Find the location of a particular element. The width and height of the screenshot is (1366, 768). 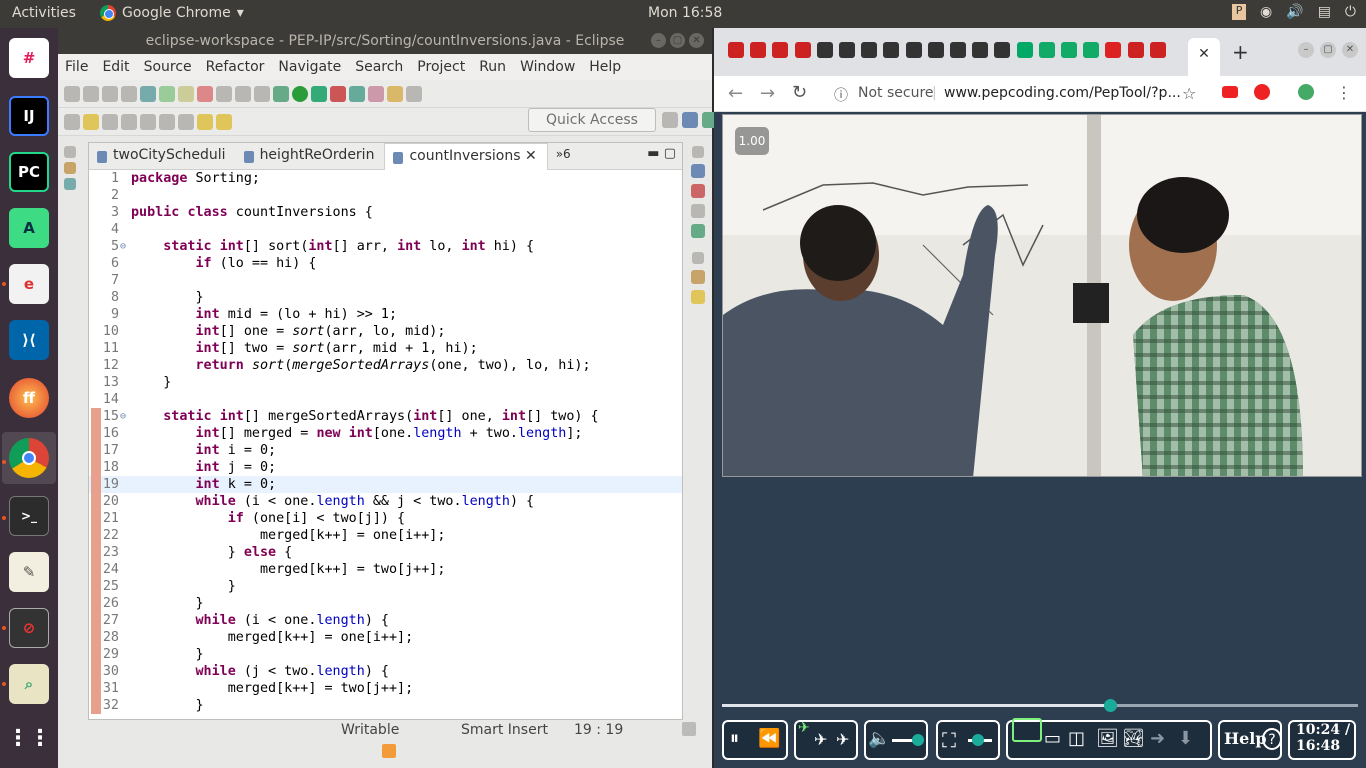

forward-icon is located at coordinates (224, 121).